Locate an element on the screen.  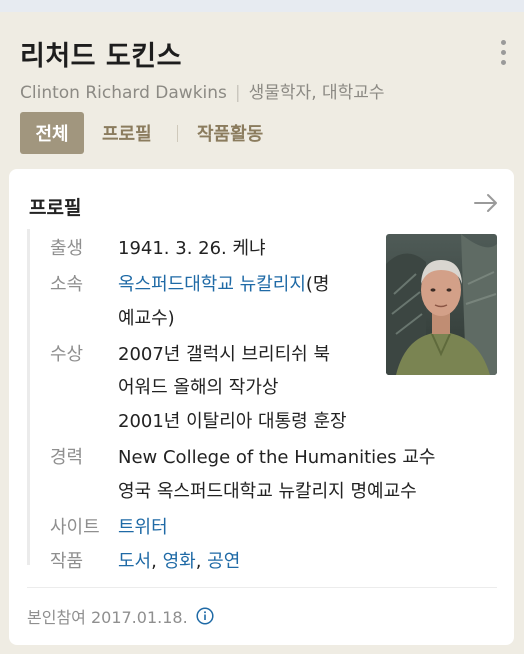
tab-works: 작품활동 is located at coordinates (230, 133).